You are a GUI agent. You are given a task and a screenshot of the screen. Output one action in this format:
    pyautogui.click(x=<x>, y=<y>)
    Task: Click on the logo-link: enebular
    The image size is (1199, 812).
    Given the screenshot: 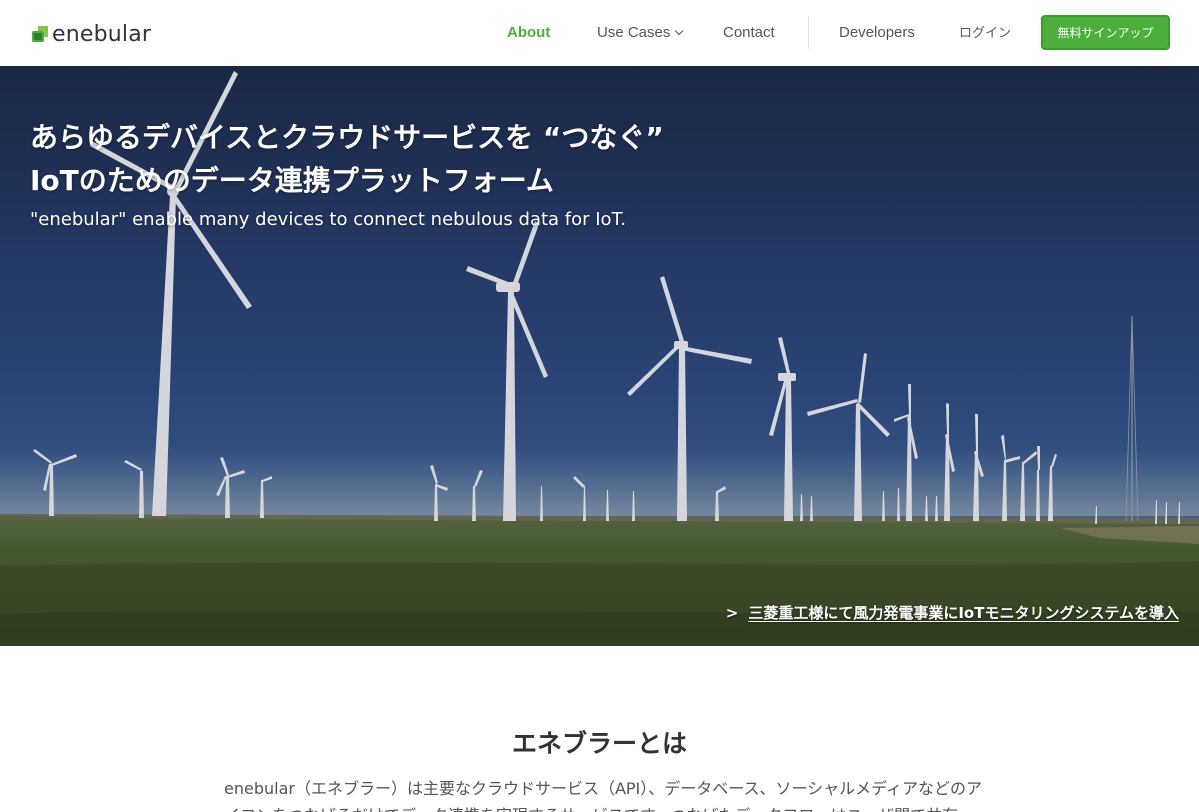 What is the action you would take?
    pyautogui.click(x=91, y=34)
    